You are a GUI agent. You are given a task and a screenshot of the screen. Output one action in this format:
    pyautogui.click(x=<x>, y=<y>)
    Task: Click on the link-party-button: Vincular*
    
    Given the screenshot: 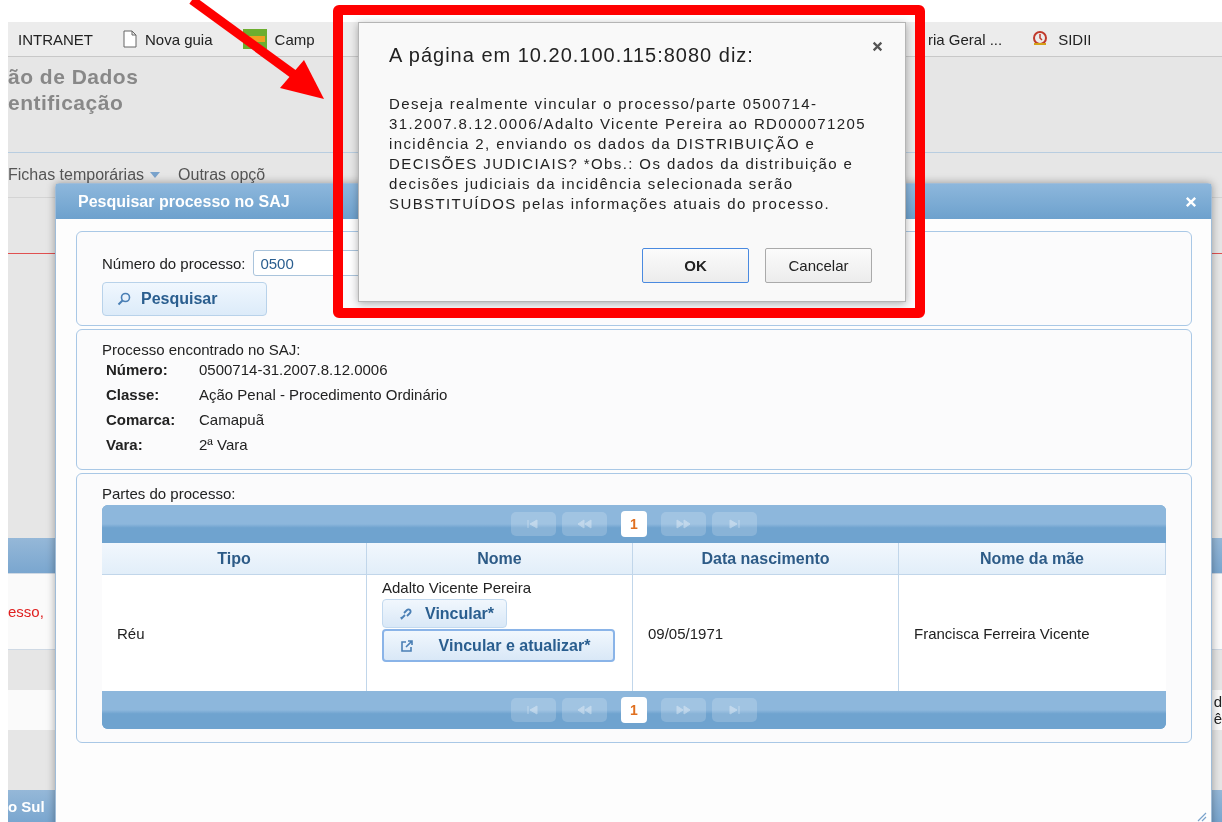 What is the action you would take?
    pyautogui.click(x=445, y=613)
    